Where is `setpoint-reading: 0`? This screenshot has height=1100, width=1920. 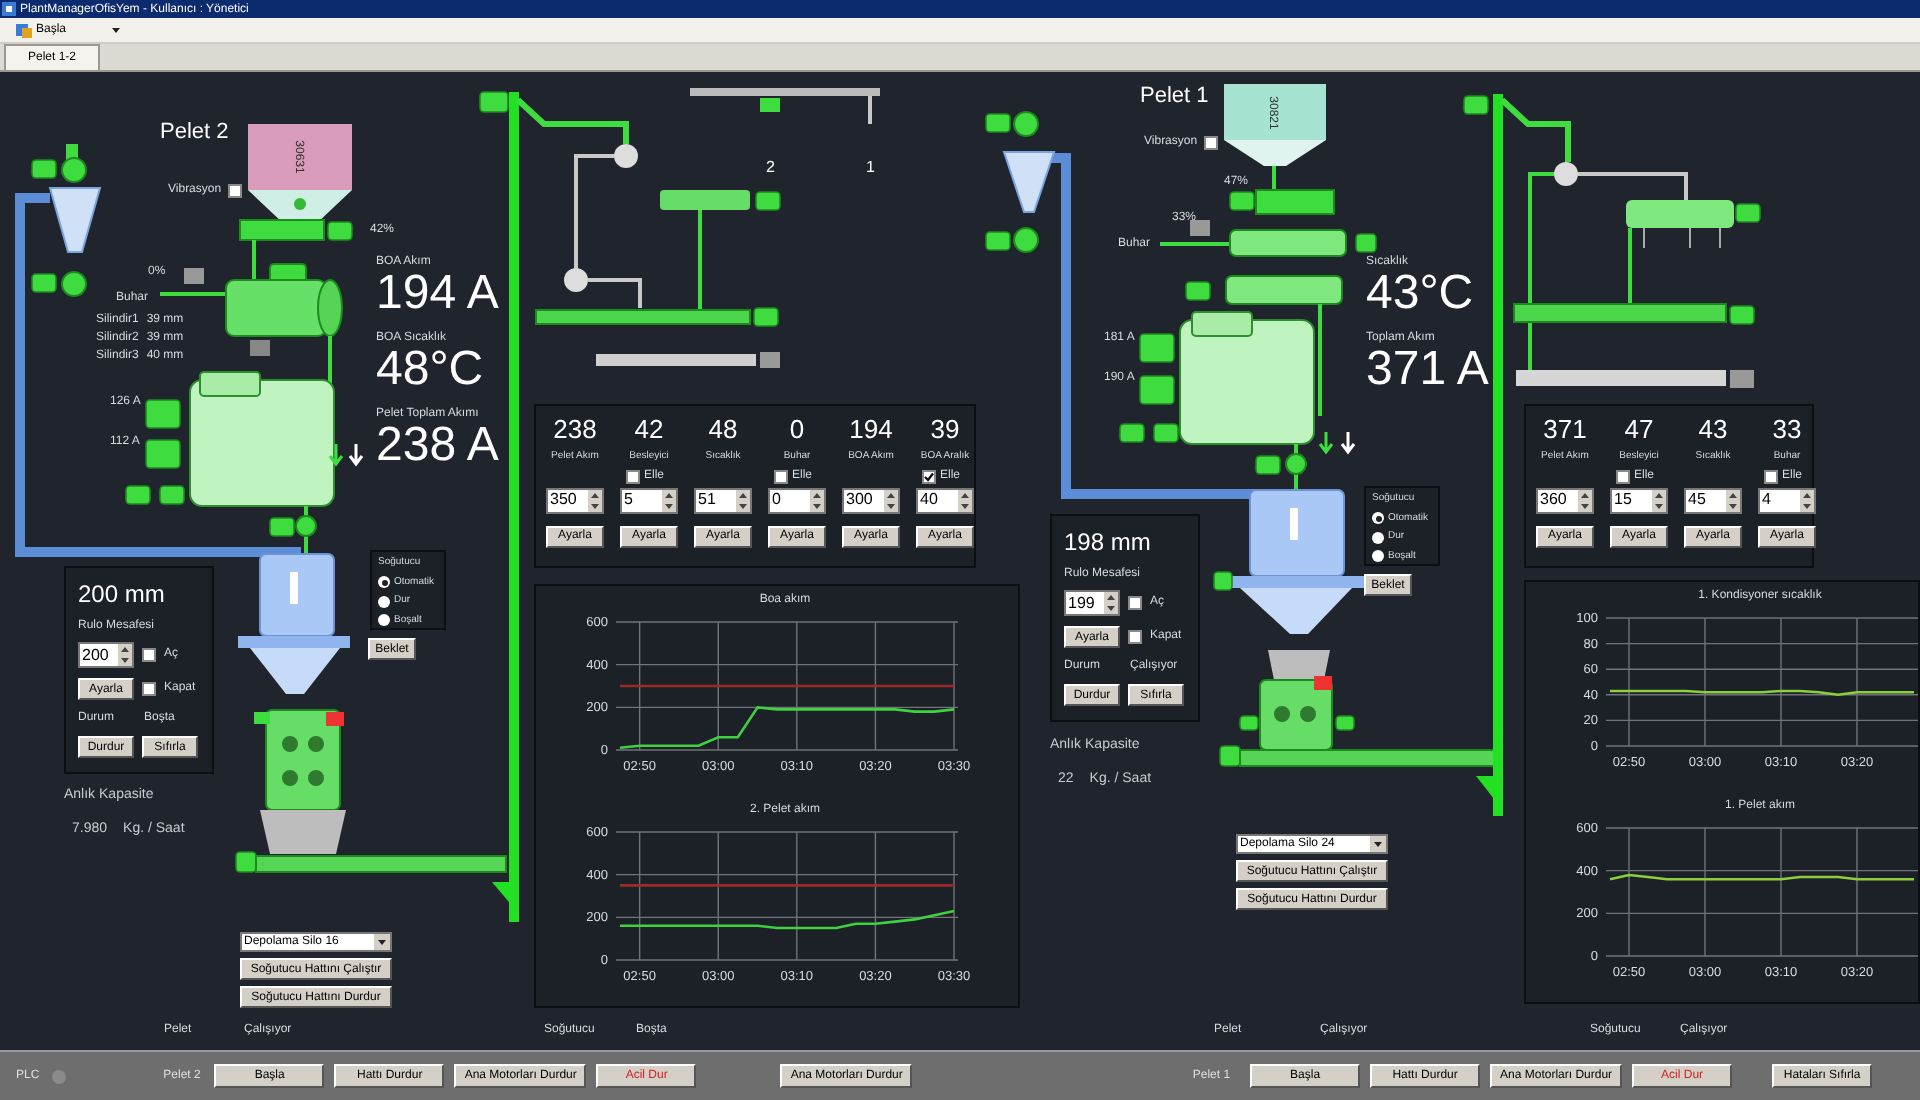
setpoint-reading: 0 is located at coordinates (797, 429).